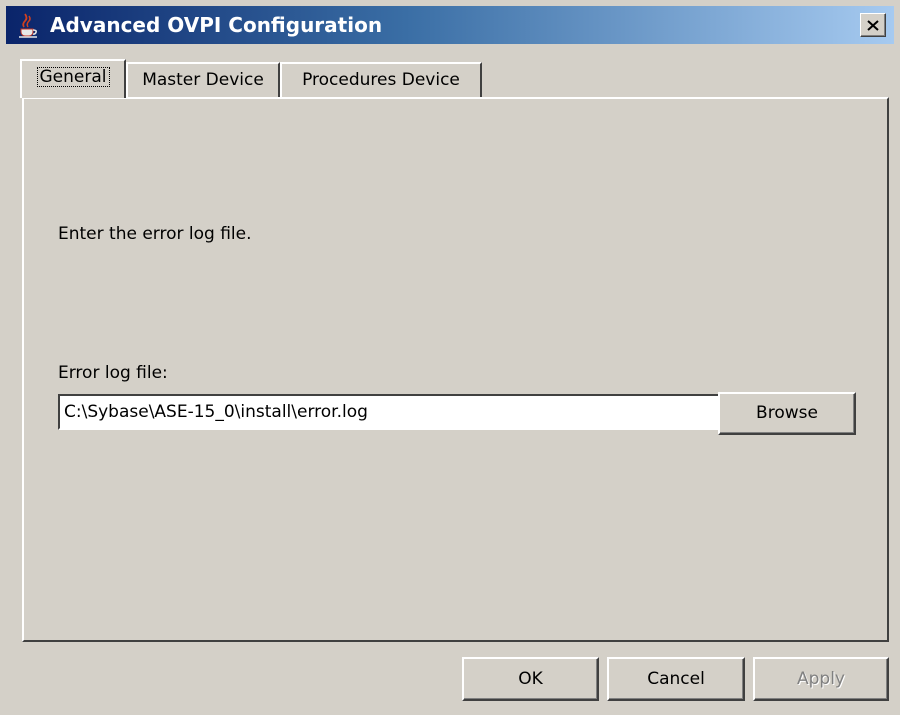 Image resolution: width=900 pixels, height=715 pixels. I want to click on browse-button: Browse, so click(787, 413).